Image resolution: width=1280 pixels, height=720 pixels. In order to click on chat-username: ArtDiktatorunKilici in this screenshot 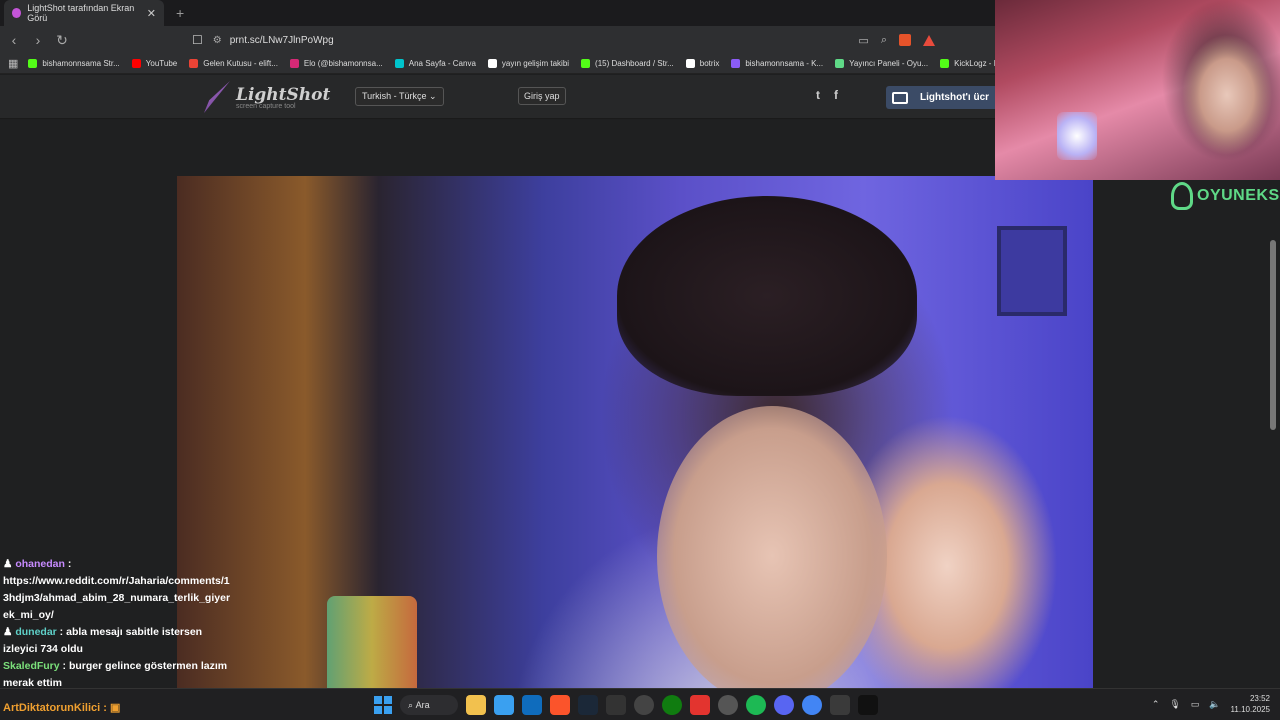, I will do `click(52, 708)`.